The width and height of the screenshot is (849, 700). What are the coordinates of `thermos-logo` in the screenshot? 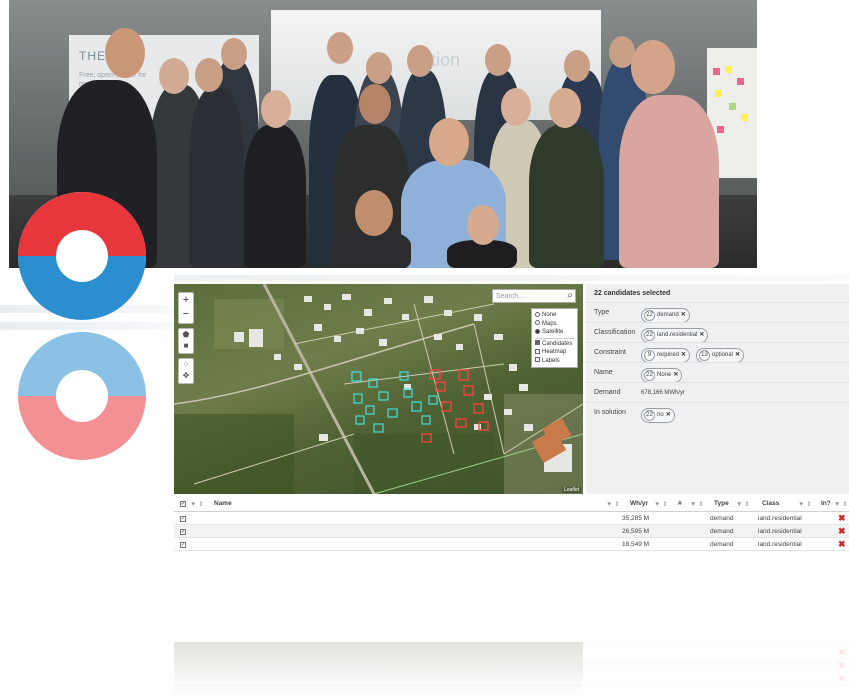 It's located at (82, 256).